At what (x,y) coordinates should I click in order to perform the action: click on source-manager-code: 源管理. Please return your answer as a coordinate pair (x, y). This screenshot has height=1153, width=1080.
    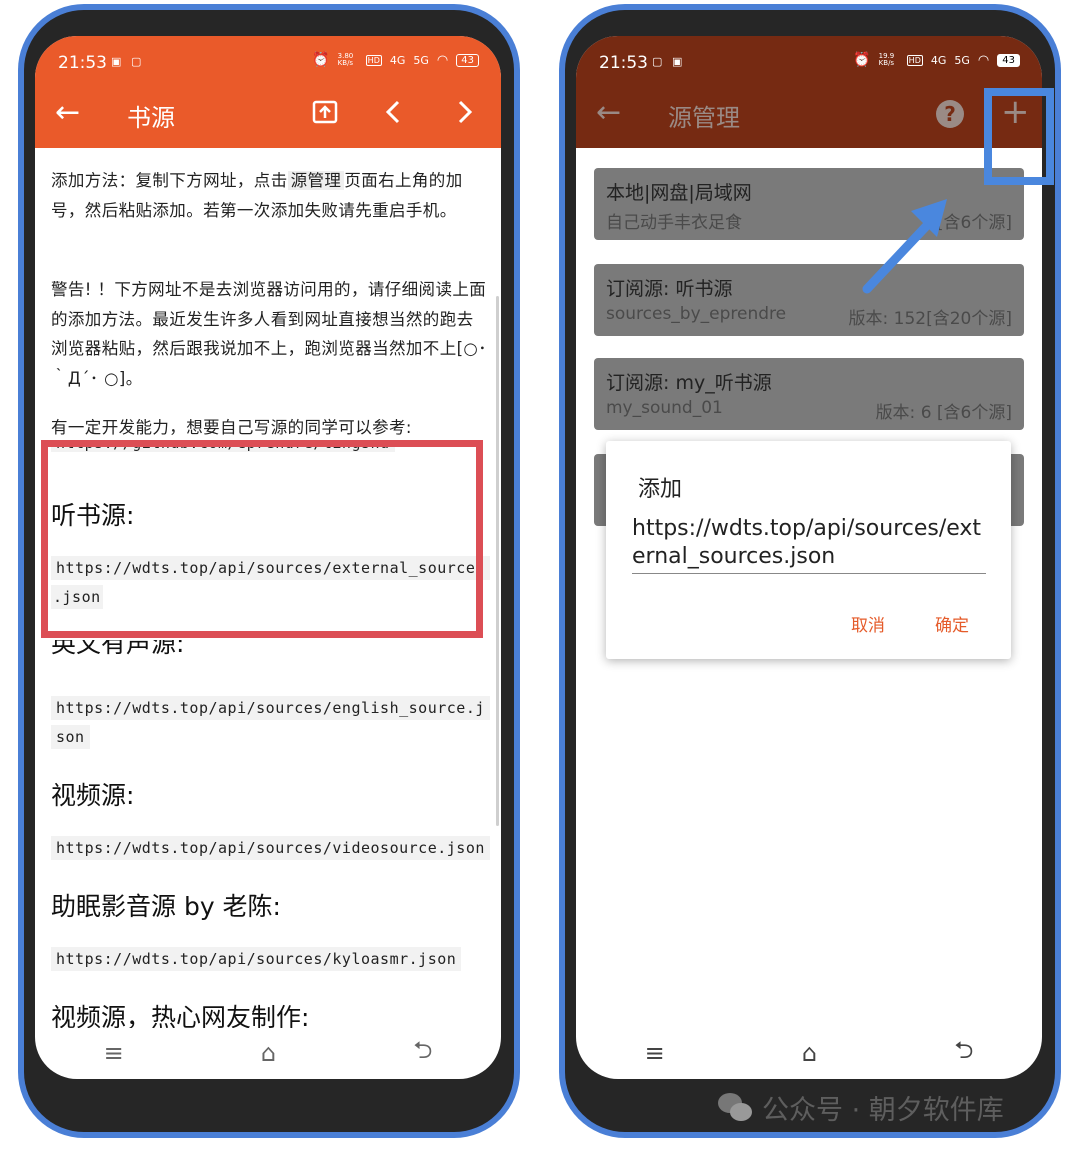
    Looking at the image, I should click on (316, 180).